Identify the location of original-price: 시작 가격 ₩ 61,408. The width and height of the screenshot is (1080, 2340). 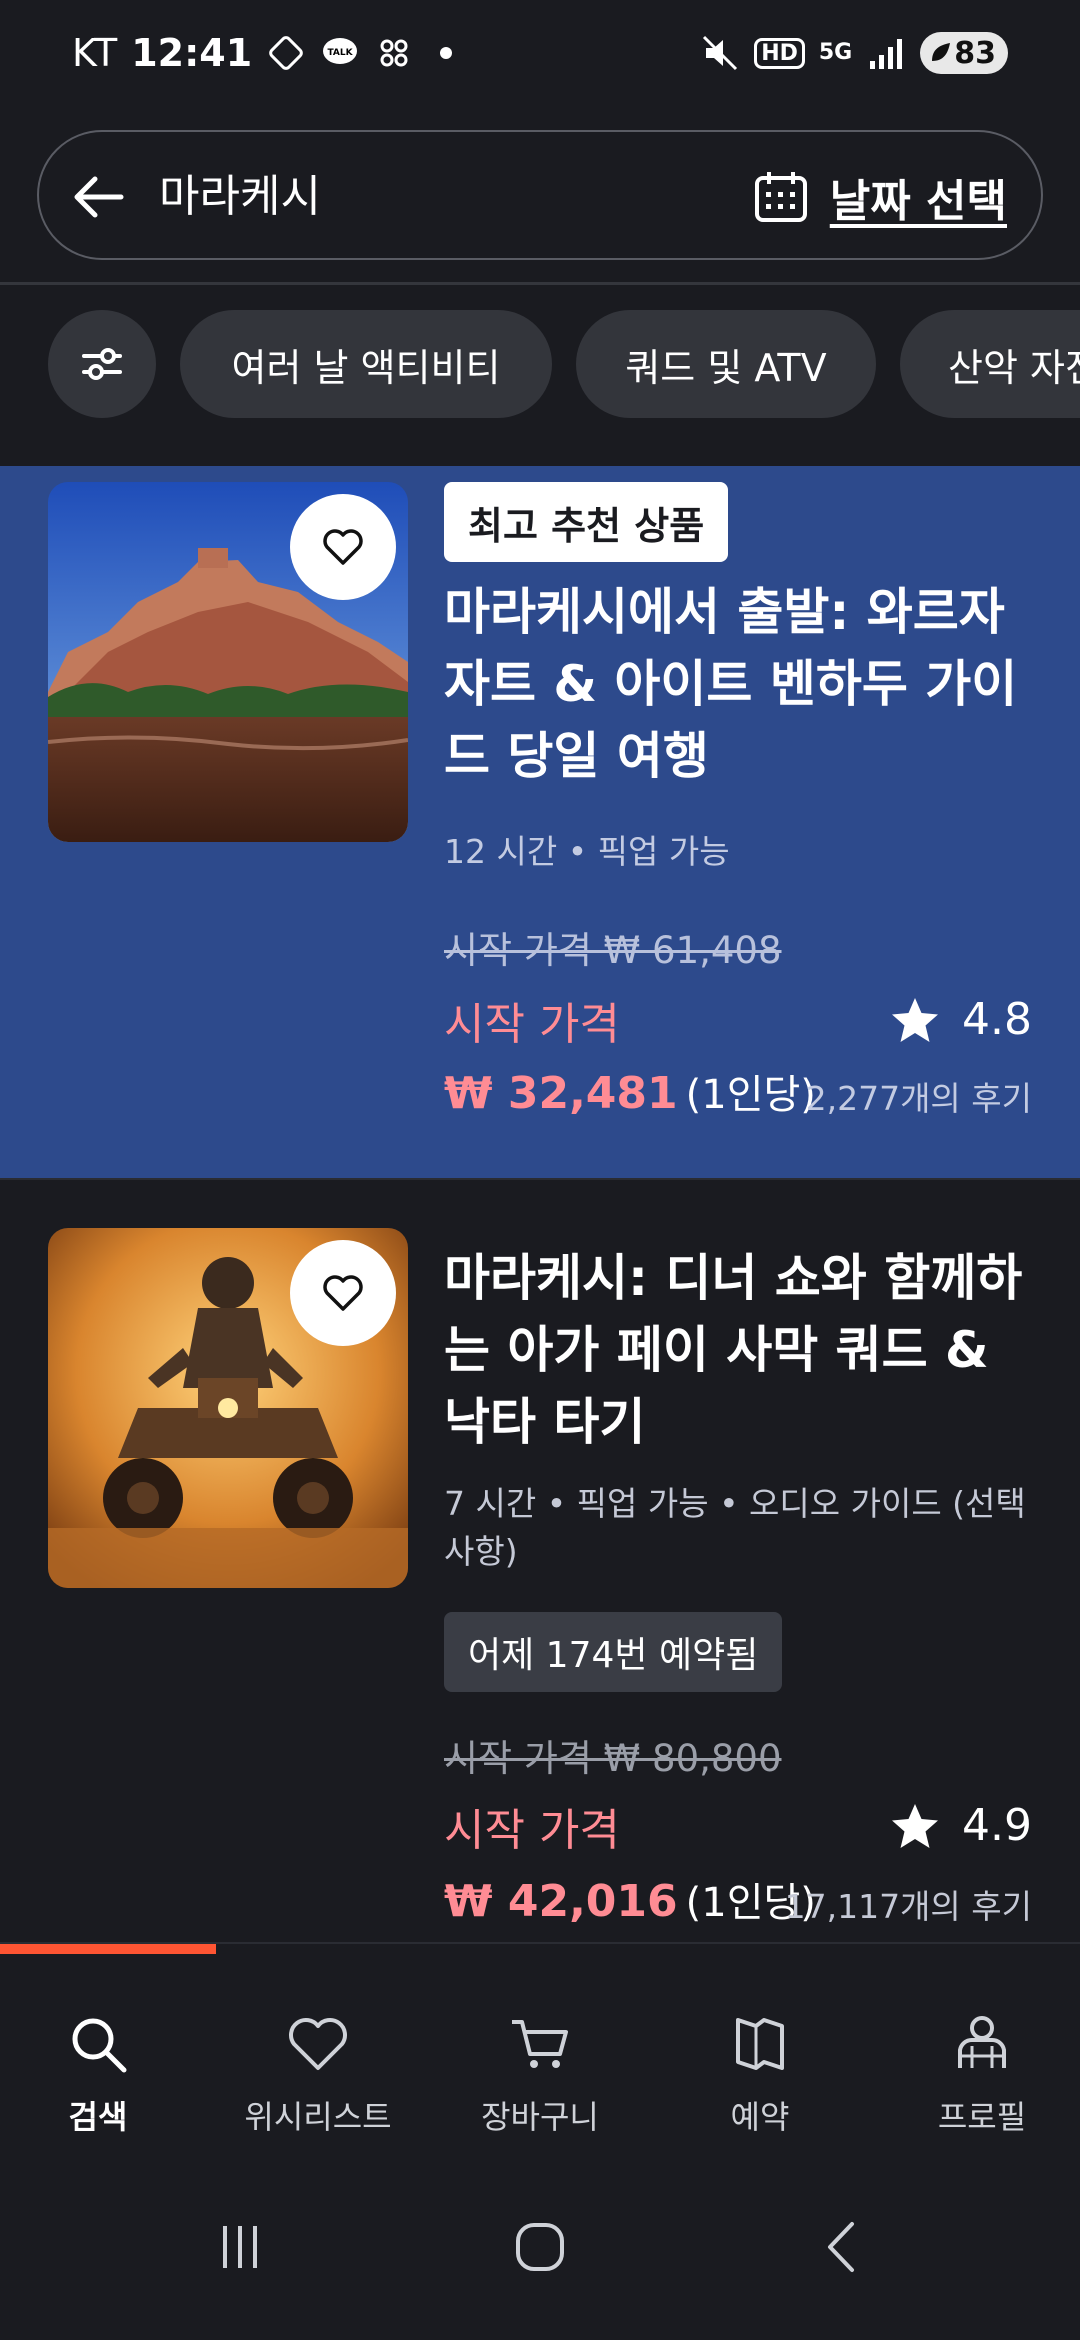
(613, 950).